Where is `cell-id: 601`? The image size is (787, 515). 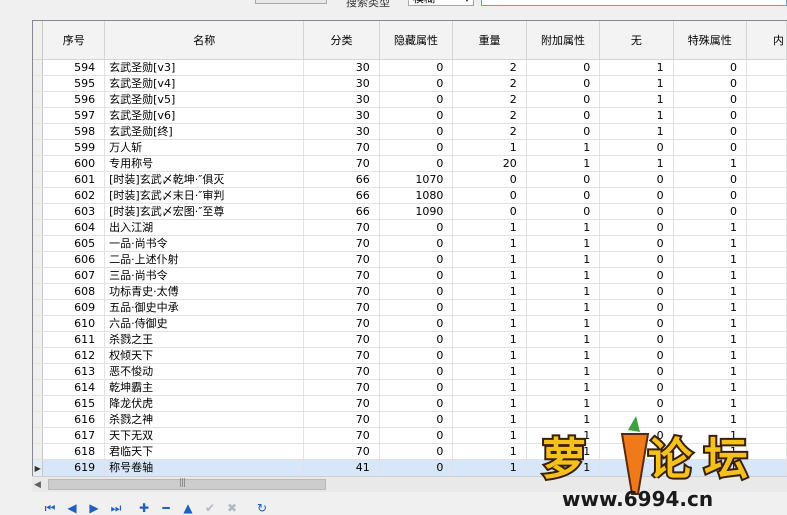 cell-id: 601 is located at coordinates (74, 179).